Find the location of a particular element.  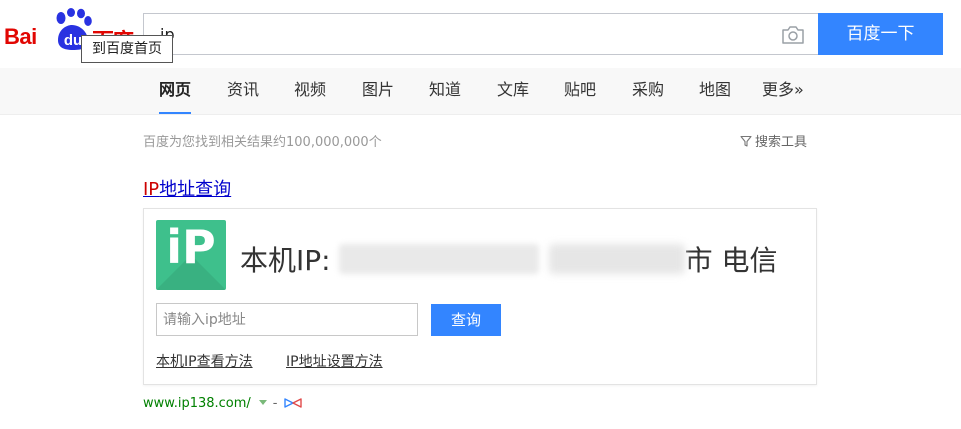

result-count: 百度为您找到相关结果约100,000,000个 is located at coordinates (262, 142).